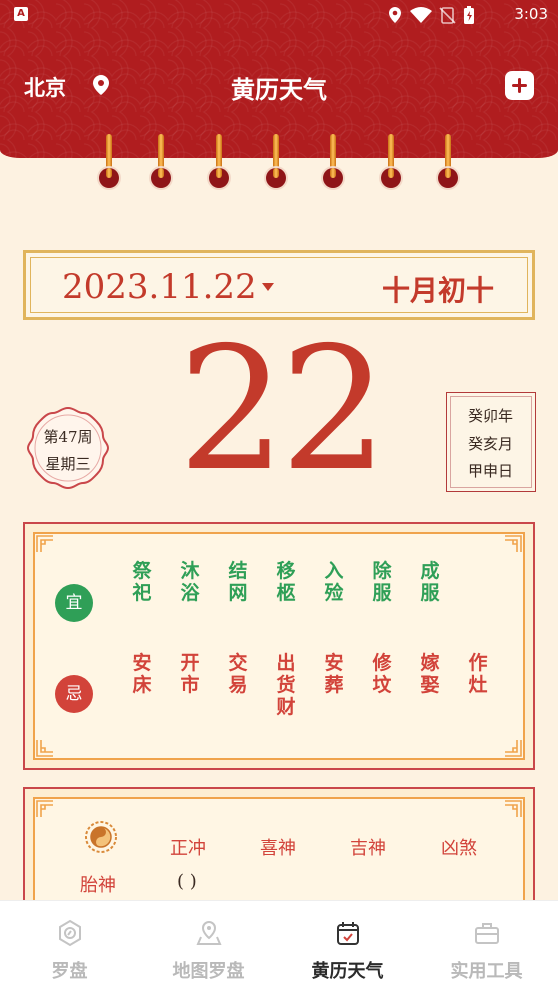  I want to click on yi-item: 除服, so click(382, 582).